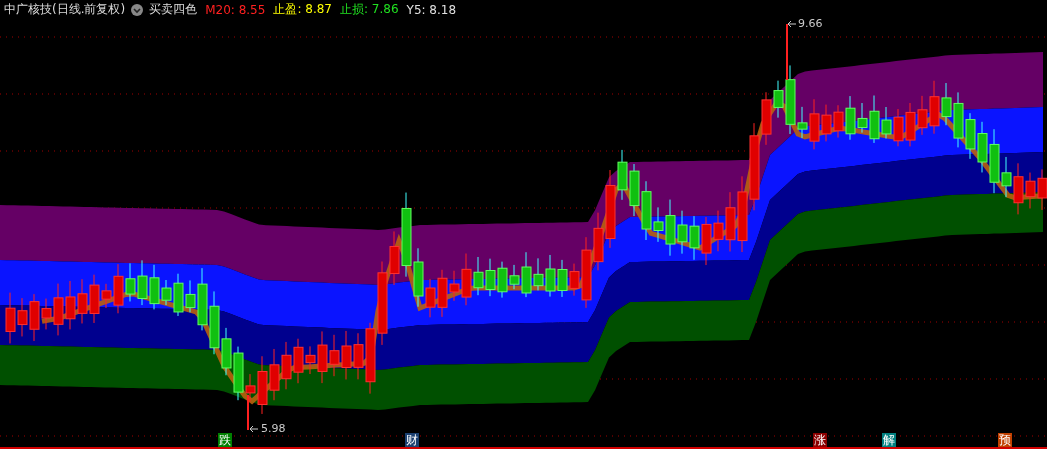  I want to click on signal-tag: 预, so click(1005, 440).